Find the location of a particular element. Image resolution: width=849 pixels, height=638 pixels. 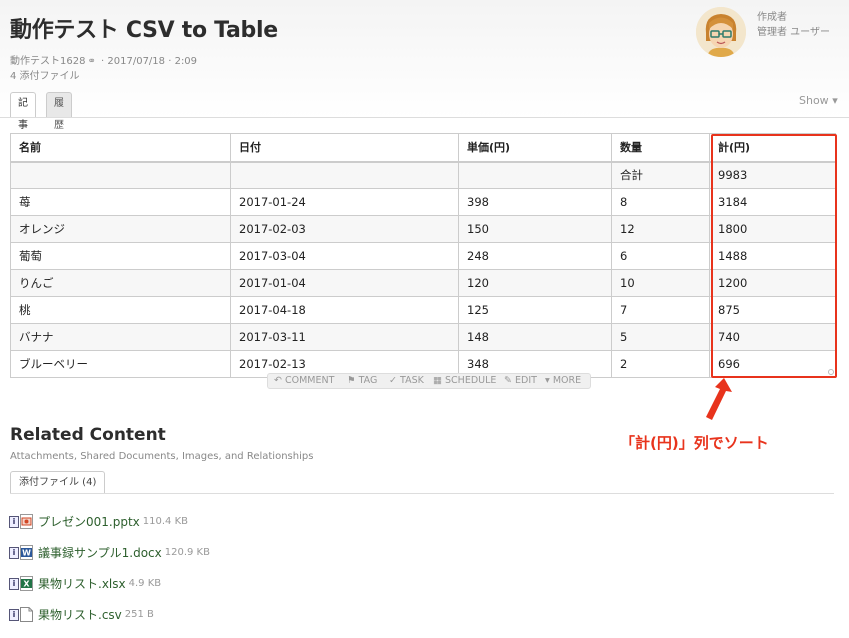

task-label: TASK is located at coordinates (412, 380).